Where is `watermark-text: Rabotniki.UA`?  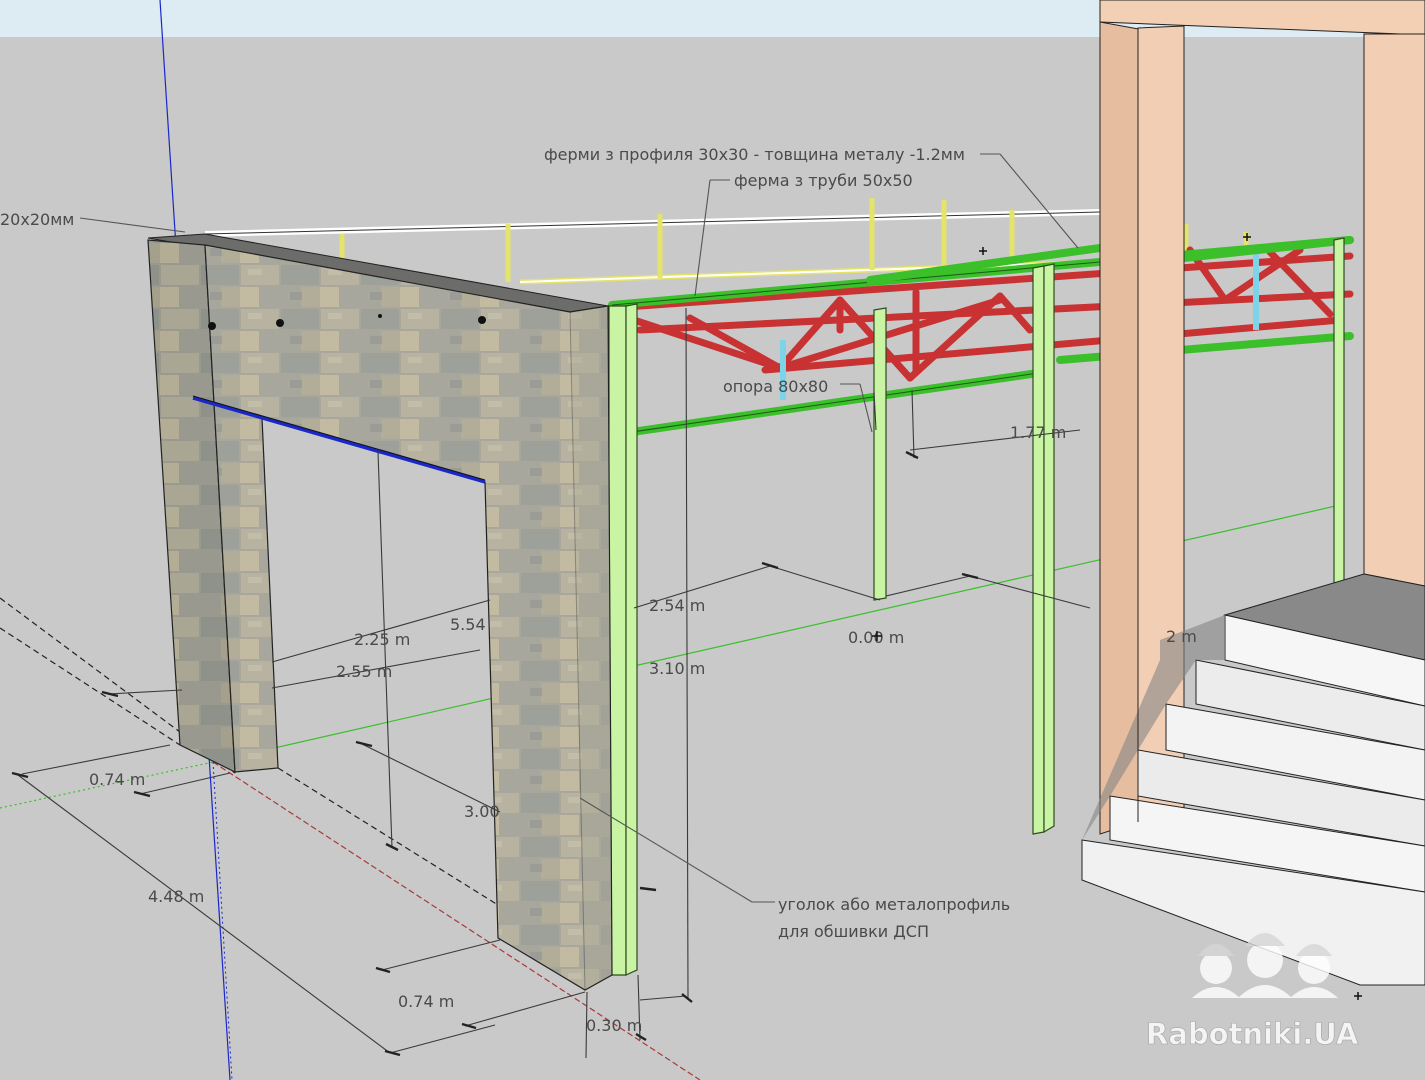
watermark-text: Rabotniki.UA is located at coordinates (1252, 1034).